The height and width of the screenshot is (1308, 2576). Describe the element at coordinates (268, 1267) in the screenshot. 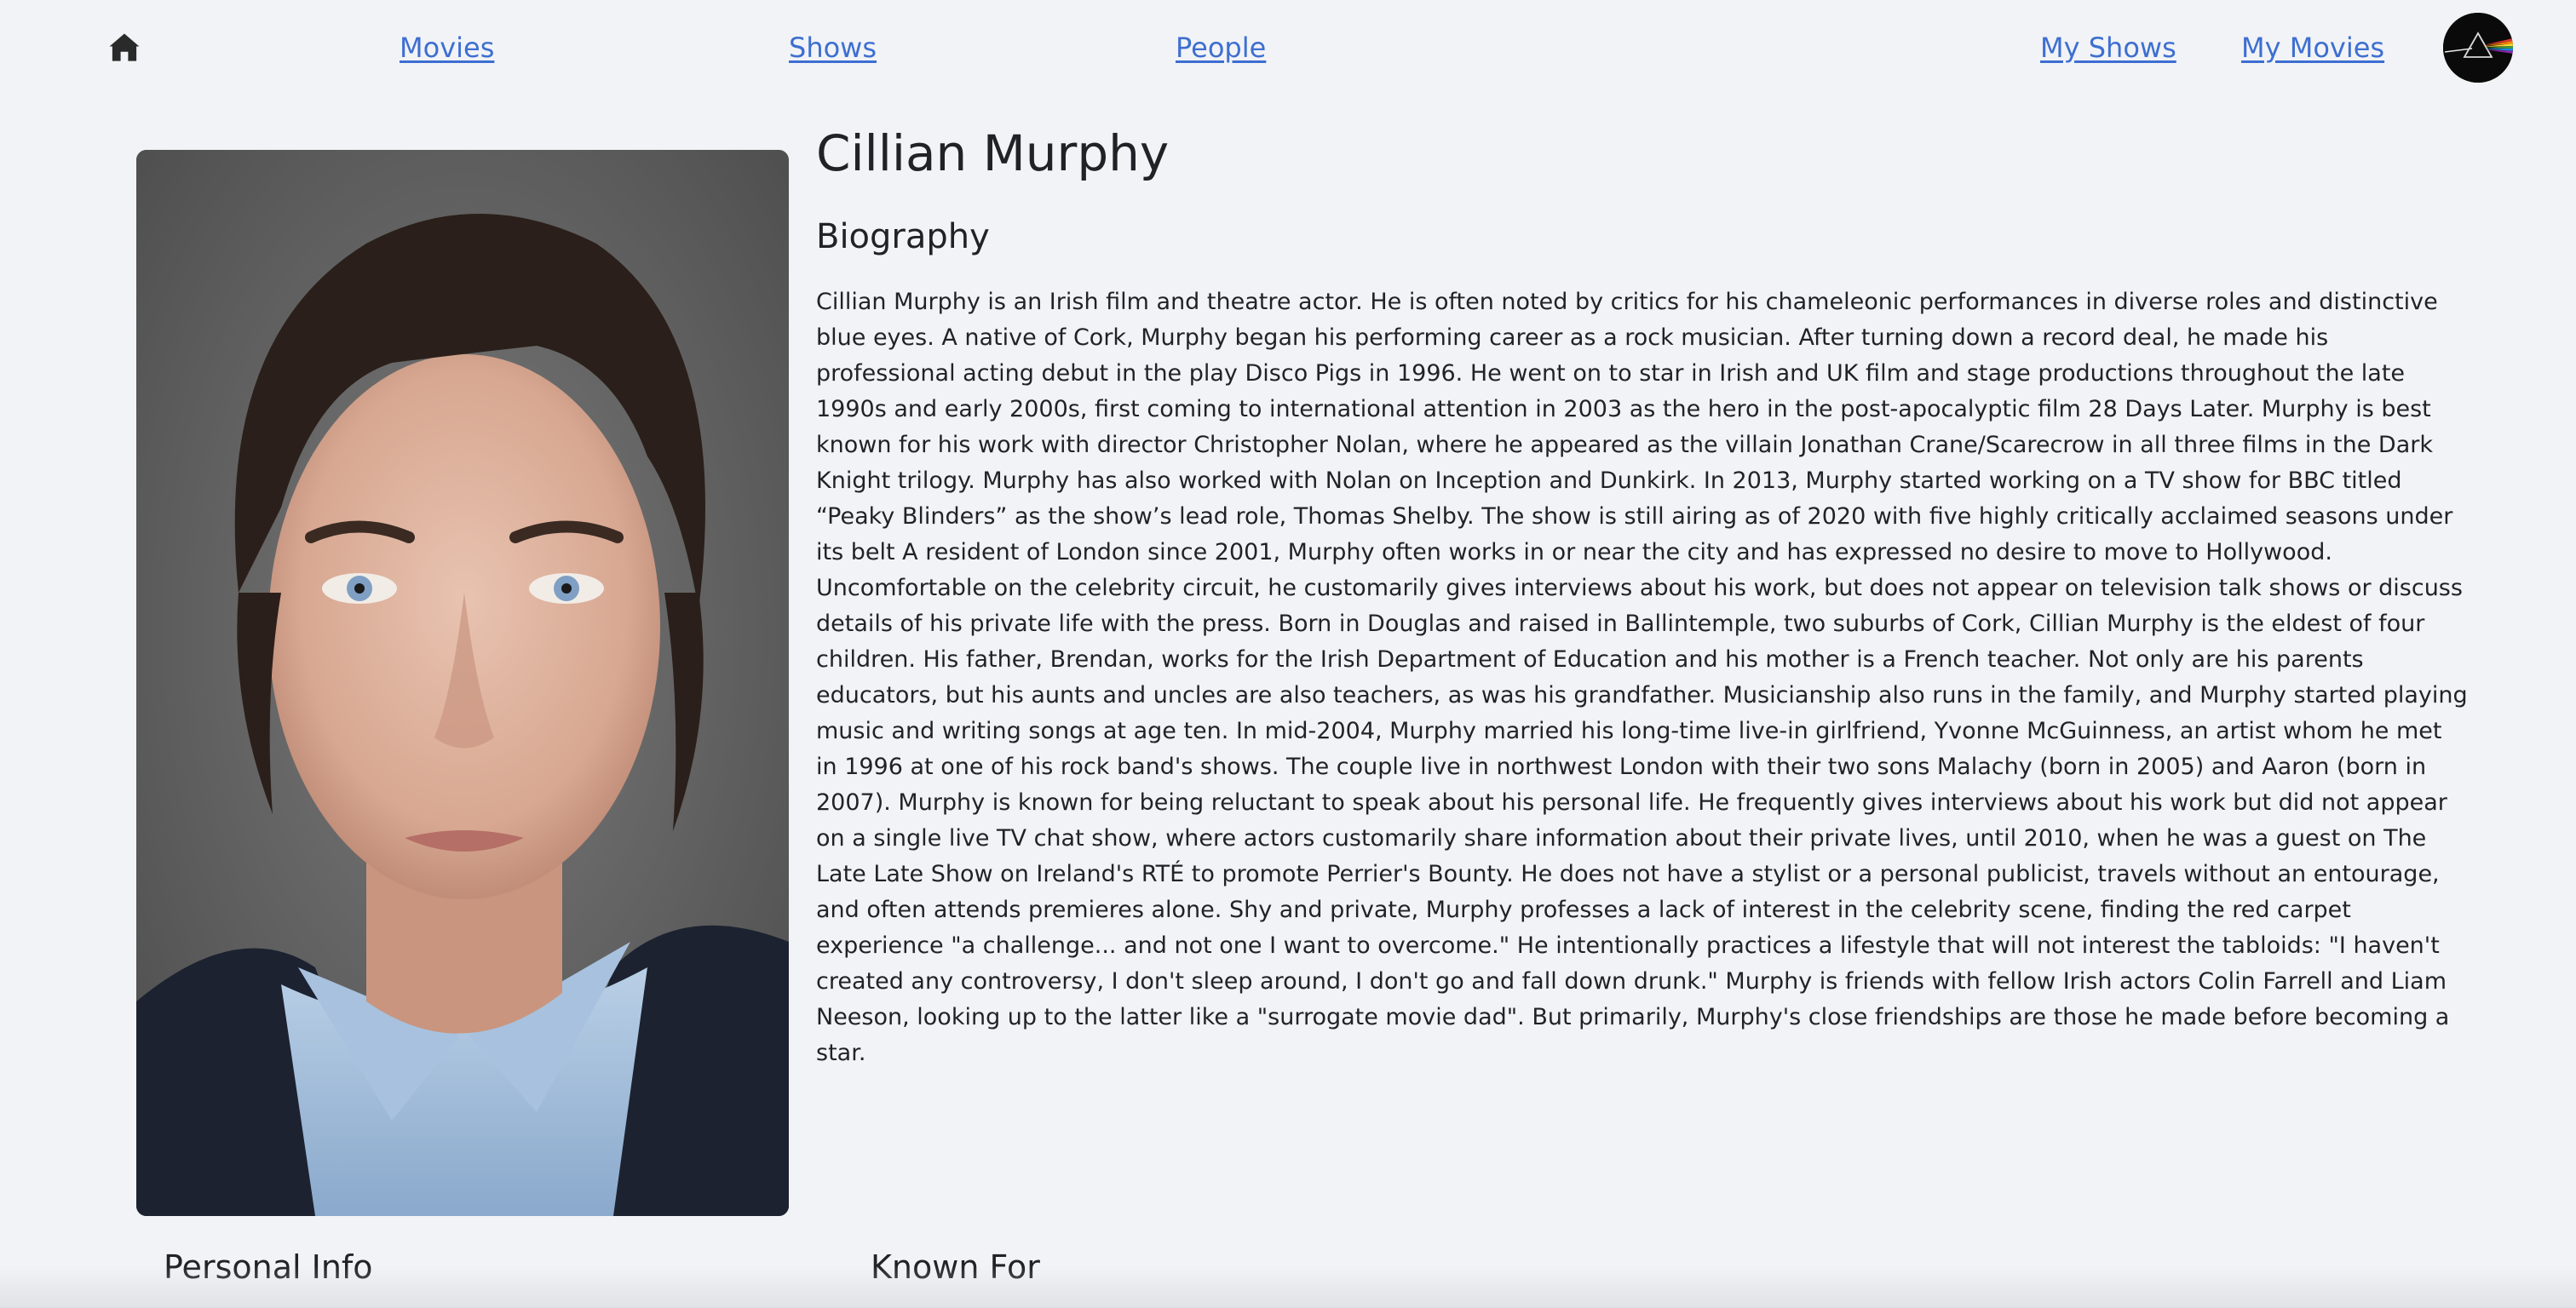

I see `personal-info-heading: Personal Info` at that location.